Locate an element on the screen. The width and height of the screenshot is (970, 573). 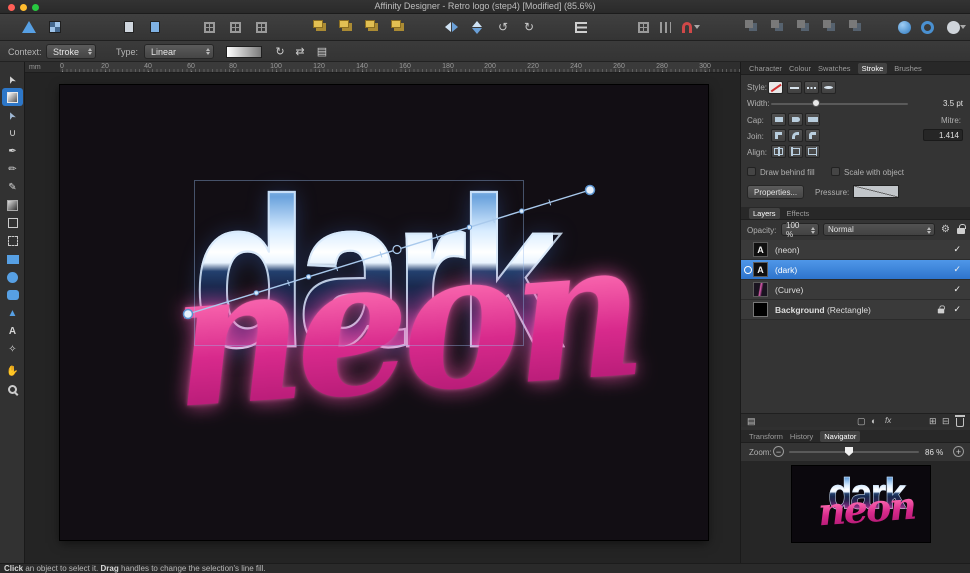
snap-to-grid-icon is located at coordinates (209, 27).